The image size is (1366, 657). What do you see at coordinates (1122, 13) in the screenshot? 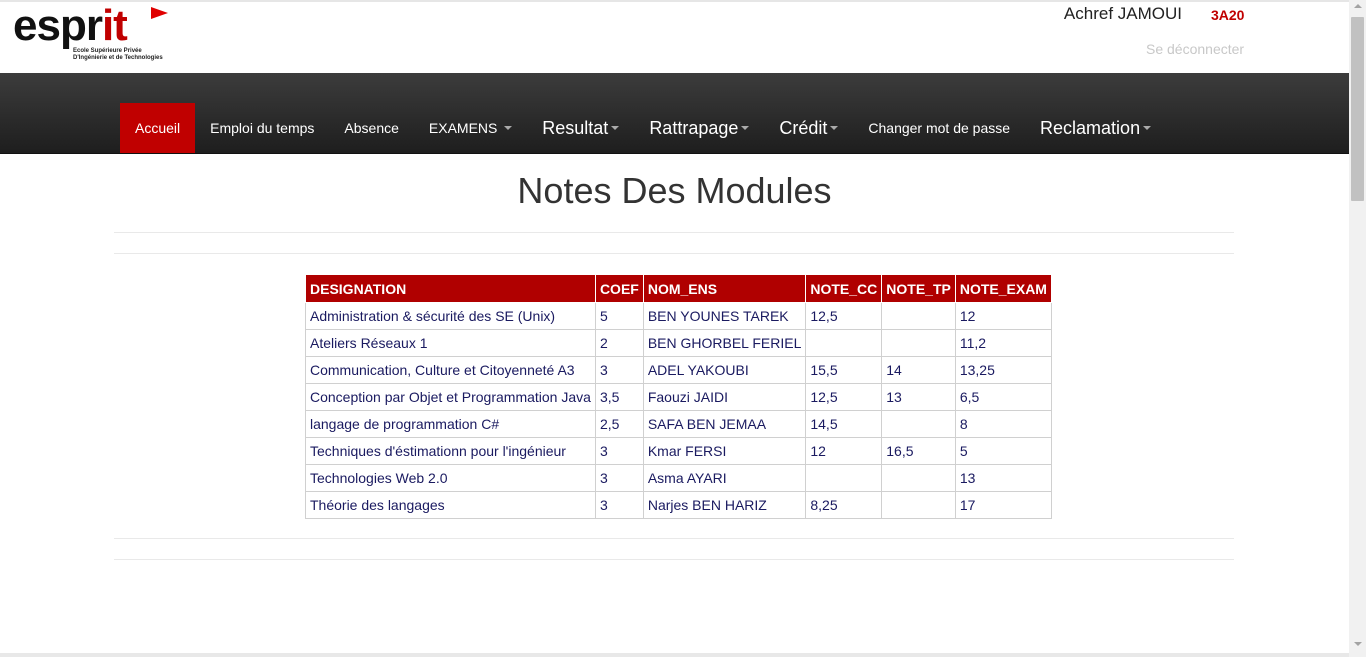
I see `user-name: Achref JAMOUI` at bounding box center [1122, 13].